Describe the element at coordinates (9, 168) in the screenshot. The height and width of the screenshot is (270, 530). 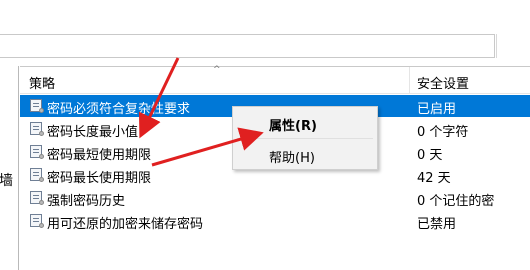
I see `left-tree-pane: 墙` at that location.